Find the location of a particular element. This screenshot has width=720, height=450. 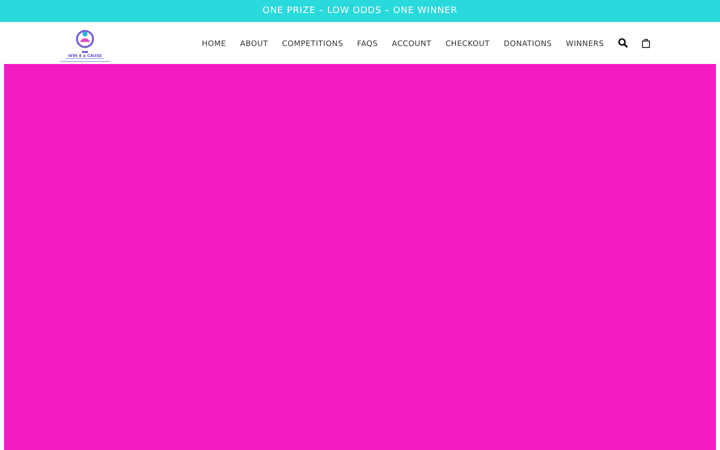

announcement-text: ONE PRIZE – LOW ODDS – ONE WINNER is located at coordinates (360, 11).